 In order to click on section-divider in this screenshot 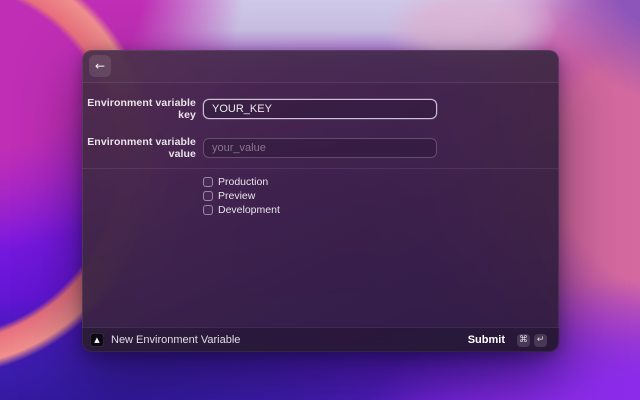, I will do `click(320, 168)`.